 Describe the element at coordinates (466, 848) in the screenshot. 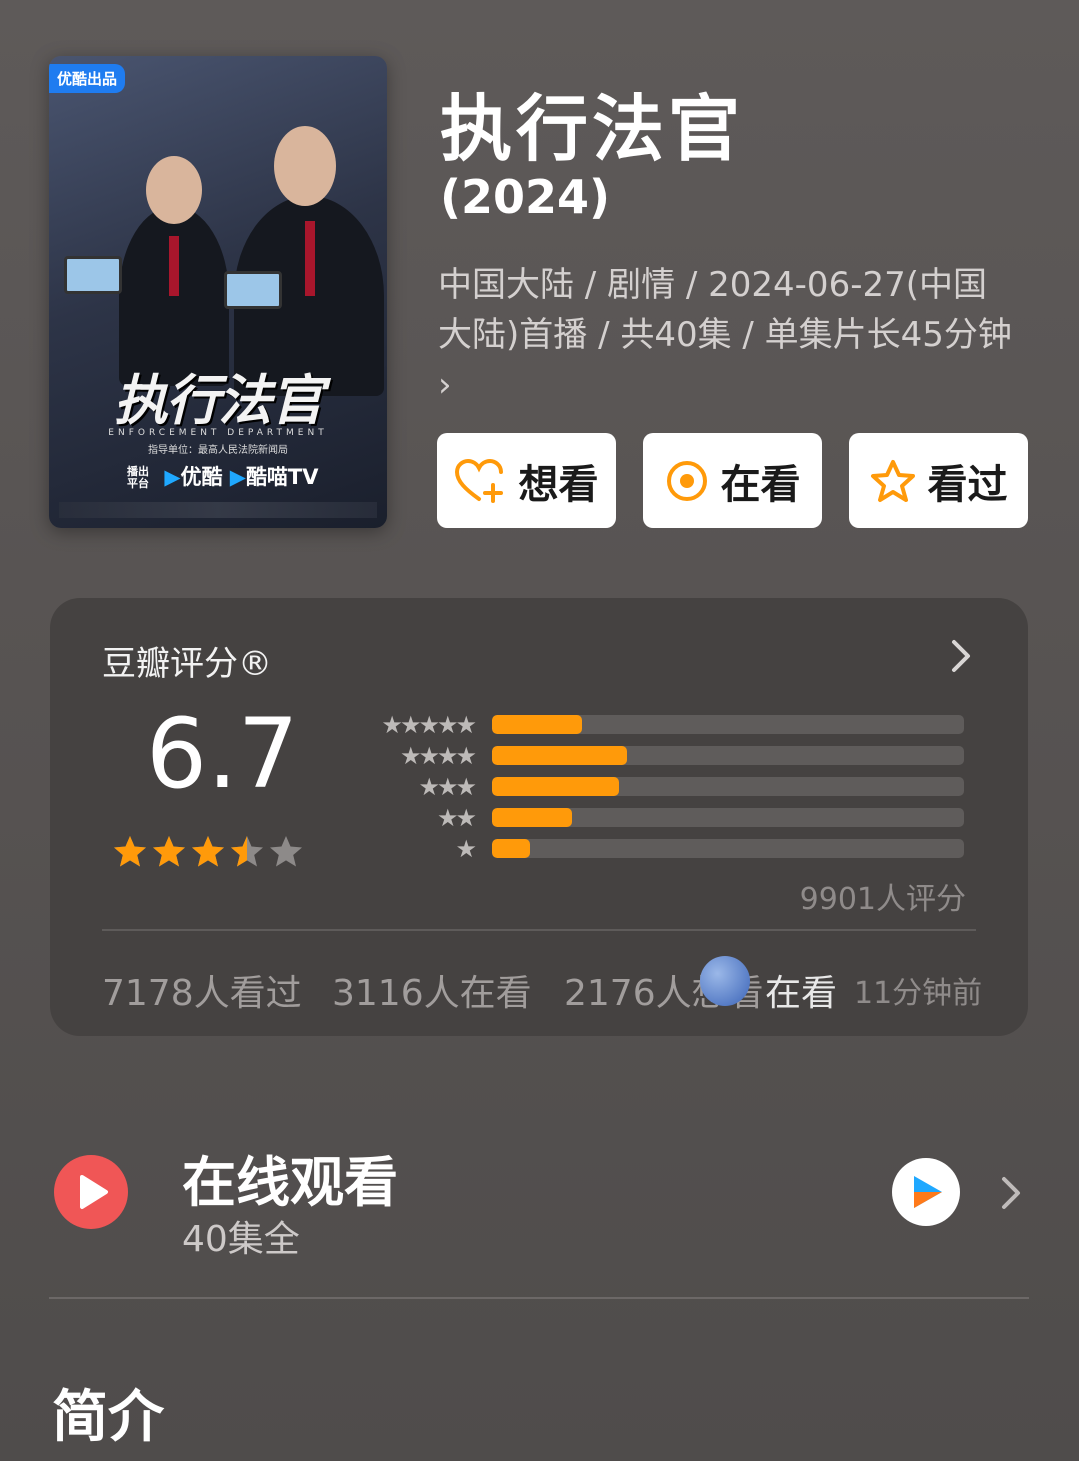

I see `rating-bar-stars: ★` at that location.